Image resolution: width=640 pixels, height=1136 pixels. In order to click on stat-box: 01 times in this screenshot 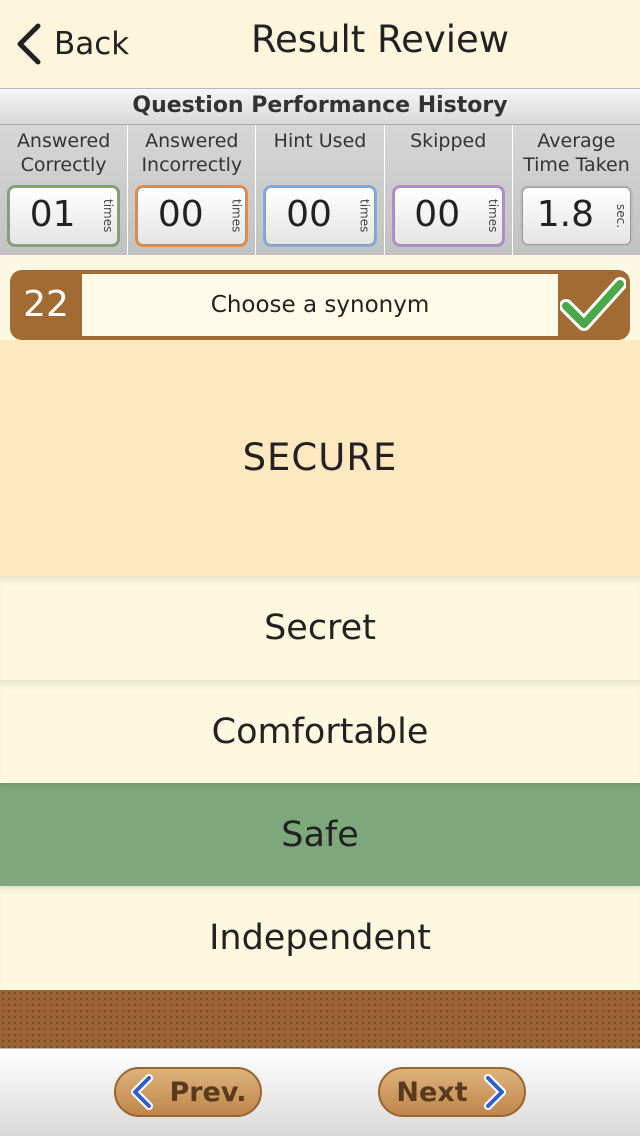, I will do `click(64, 216)`.